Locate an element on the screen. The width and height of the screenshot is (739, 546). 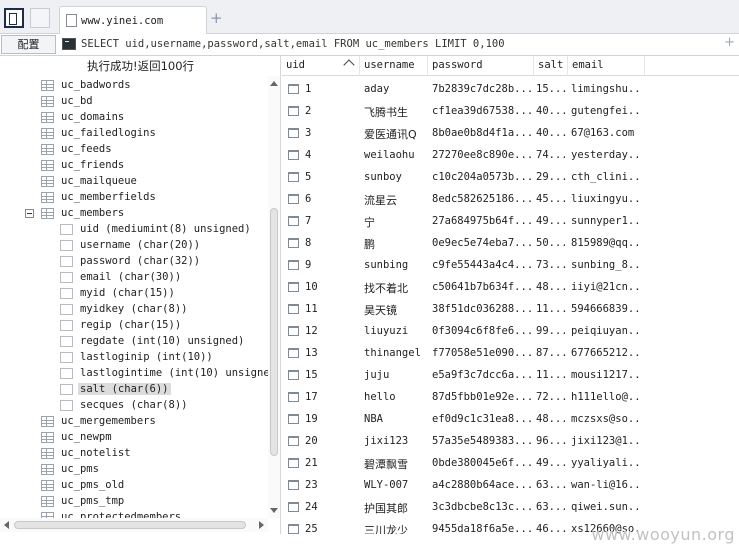
tree-table-item: uc_domains is located at coordinates (134, 118).